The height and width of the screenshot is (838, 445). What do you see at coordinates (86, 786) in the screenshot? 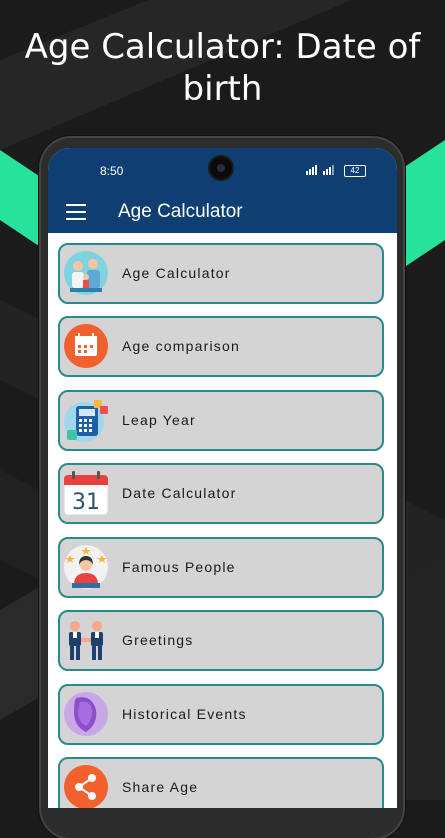
I see `share-icon` at bounding box center [86, 786].